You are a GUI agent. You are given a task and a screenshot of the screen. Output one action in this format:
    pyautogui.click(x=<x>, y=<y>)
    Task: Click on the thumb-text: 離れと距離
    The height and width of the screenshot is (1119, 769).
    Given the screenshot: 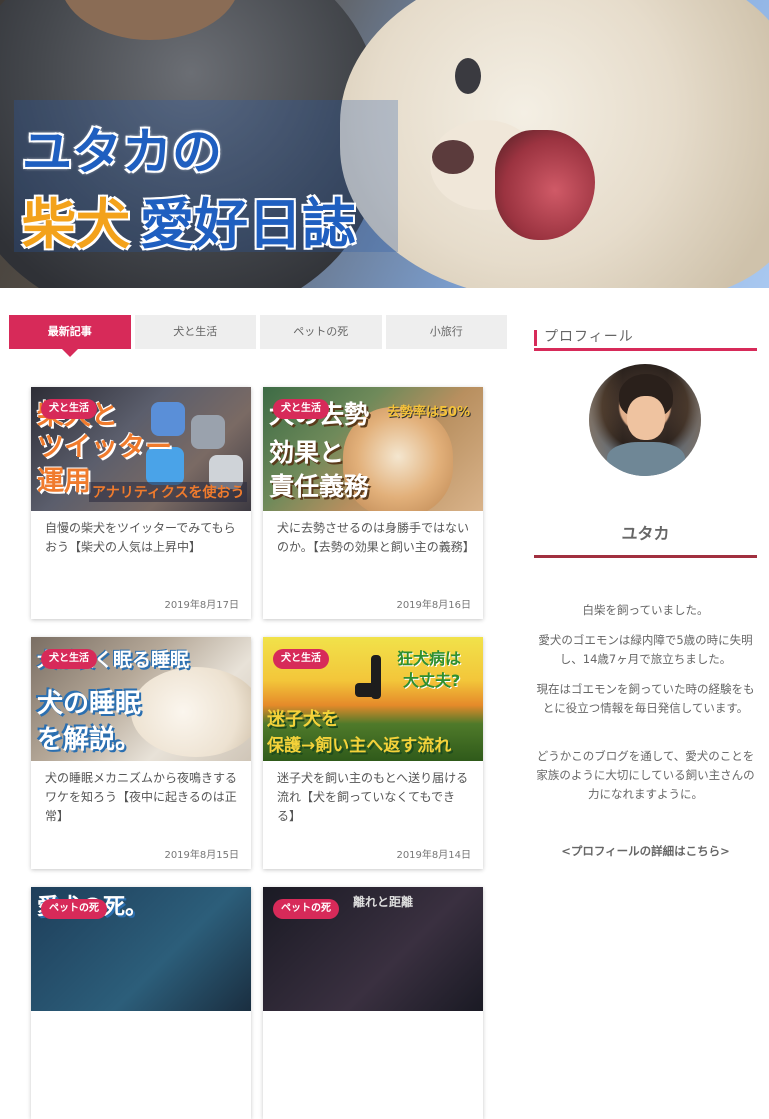 What is the action you would take?
    pyautogui.click(x=383, y=902)
    